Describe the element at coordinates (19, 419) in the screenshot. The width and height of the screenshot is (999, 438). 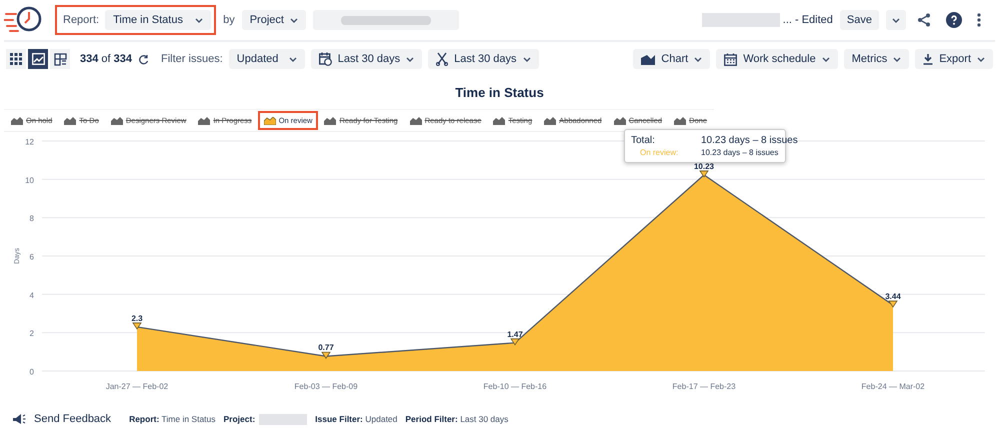
I see `megaphone-icon` at that location.